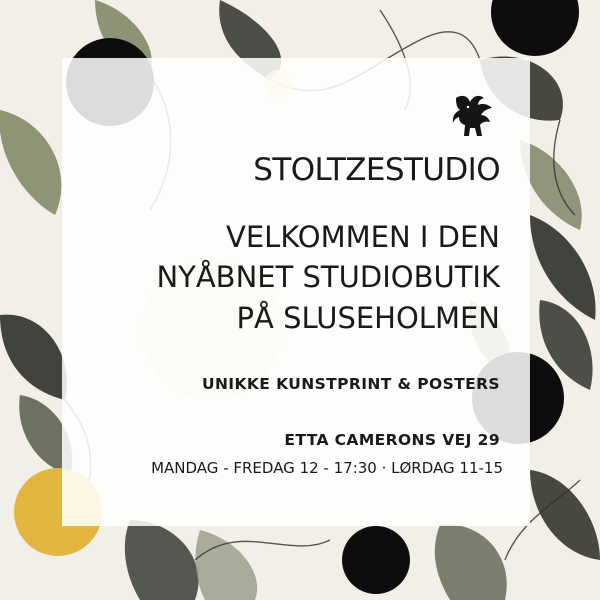 The image size is (600, 600). I want to click on tagline: UNIKKE KUNSTPRINT & POSTERS, so click(350, 384).